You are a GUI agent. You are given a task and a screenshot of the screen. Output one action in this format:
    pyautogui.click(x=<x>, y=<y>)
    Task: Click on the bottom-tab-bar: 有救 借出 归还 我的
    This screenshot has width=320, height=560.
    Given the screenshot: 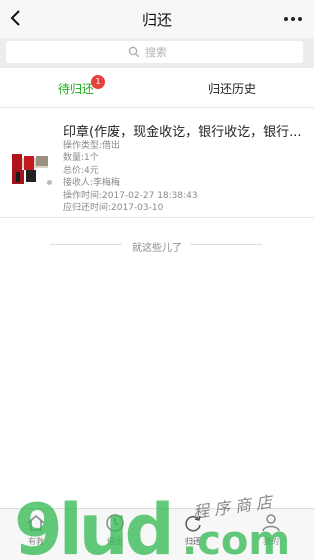 What is the action you would take?
    pyautogui.click(x=157, y=534)
    